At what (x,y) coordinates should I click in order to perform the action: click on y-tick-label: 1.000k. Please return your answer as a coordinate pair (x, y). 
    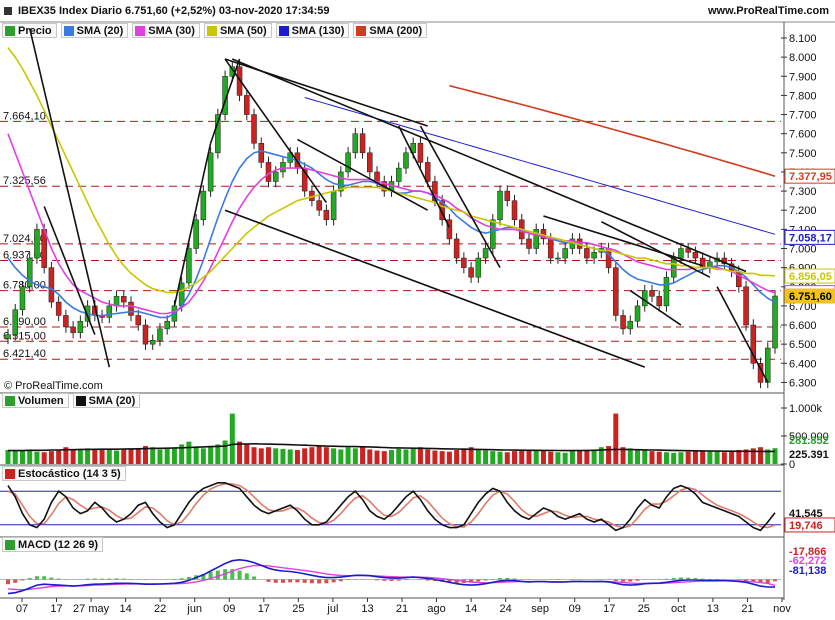
    Looking at the image, I should click on (806, 409).